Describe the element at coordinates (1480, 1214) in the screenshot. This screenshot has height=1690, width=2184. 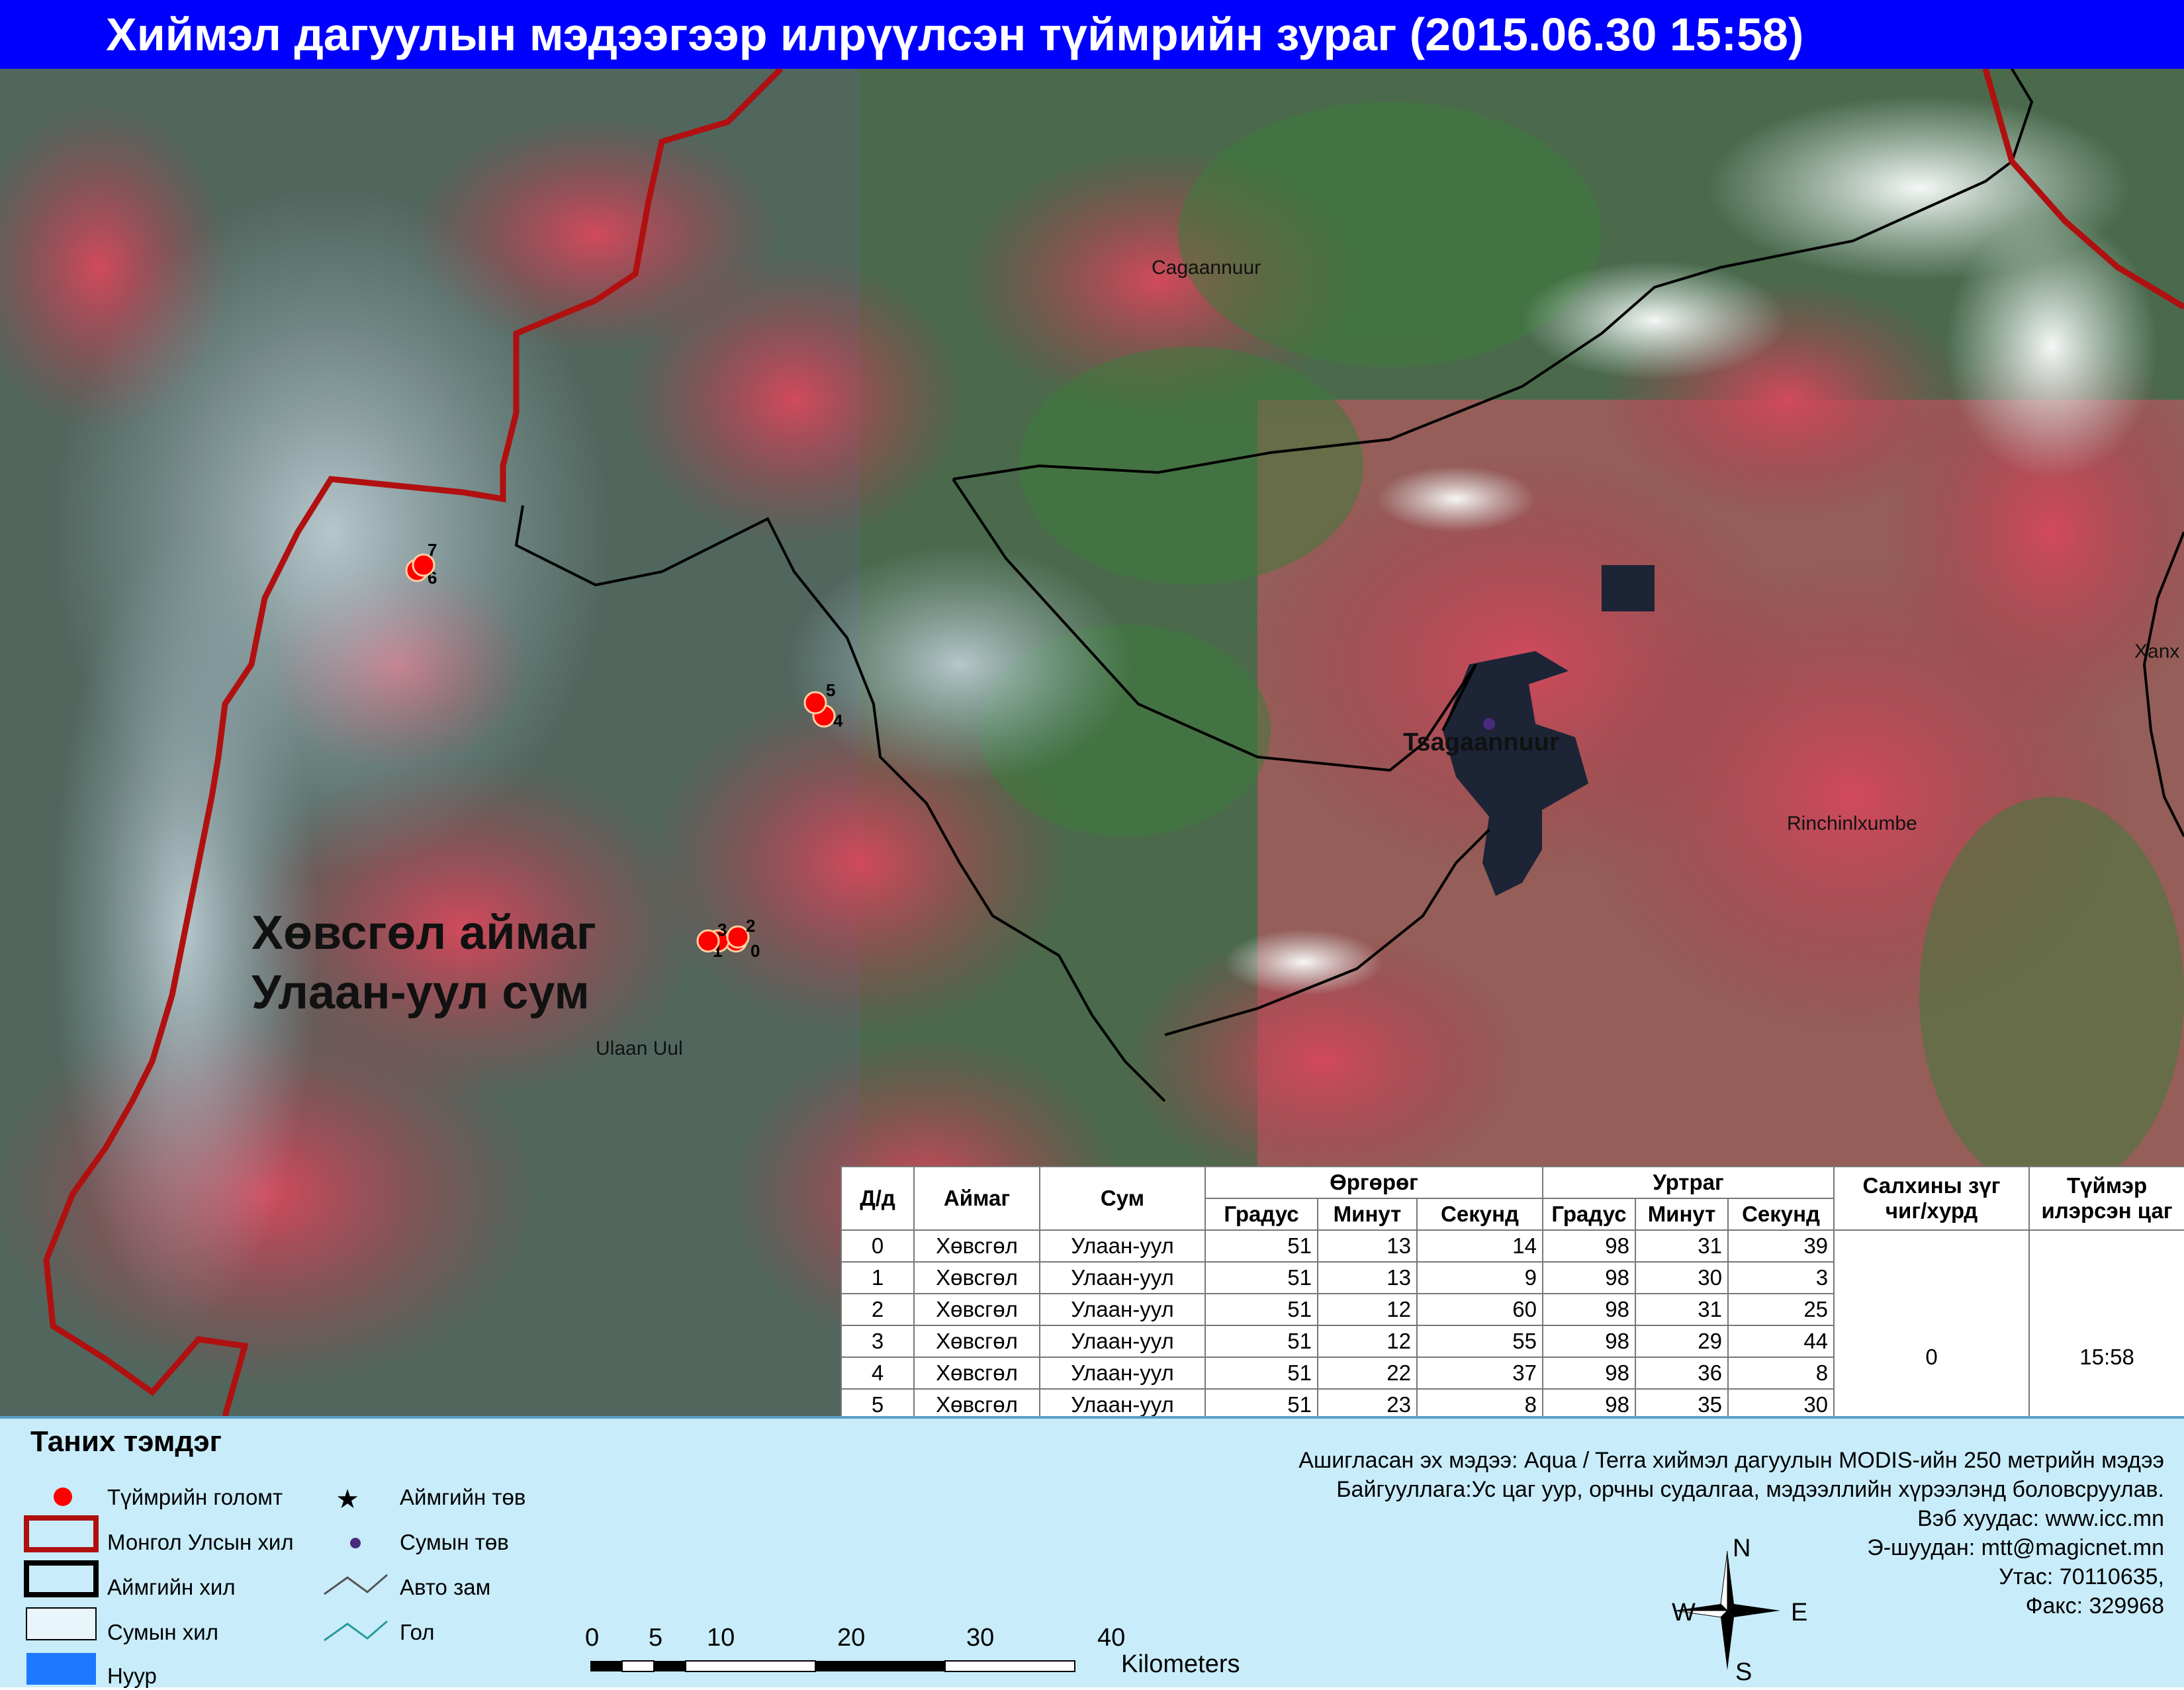
I see `header-lat-sec: Секунд` at that location.